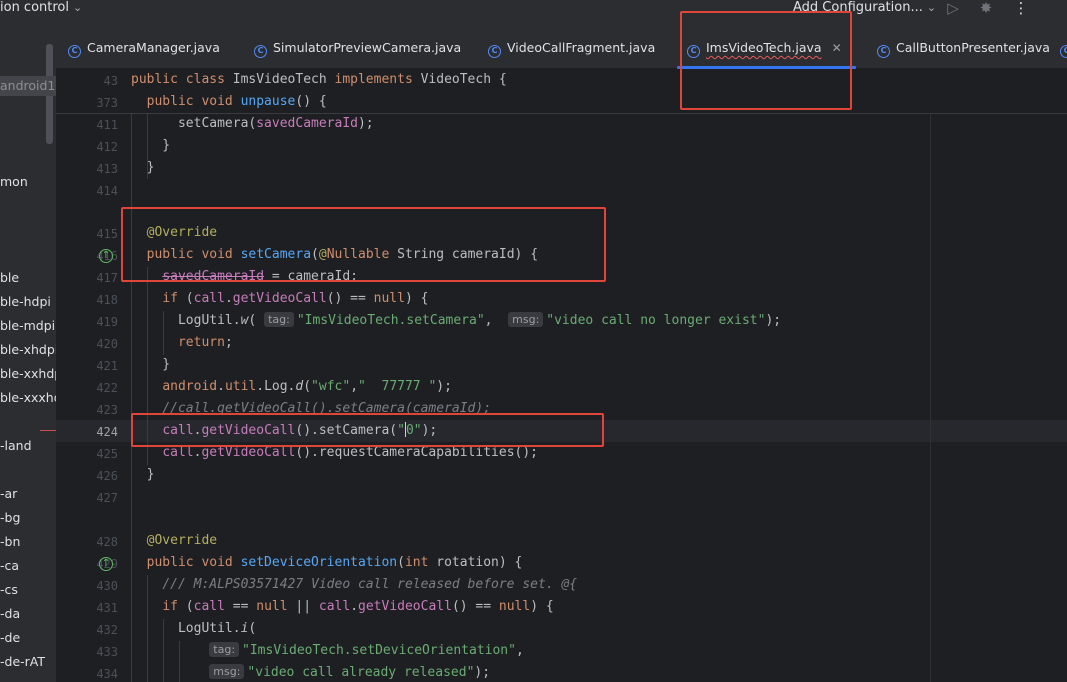 This screenshot has width=1067, height=682. What do you see at coordinates (10, 614) in the screenshot?
I see `project-tree-item: -da` at bounding box center [10, 614].